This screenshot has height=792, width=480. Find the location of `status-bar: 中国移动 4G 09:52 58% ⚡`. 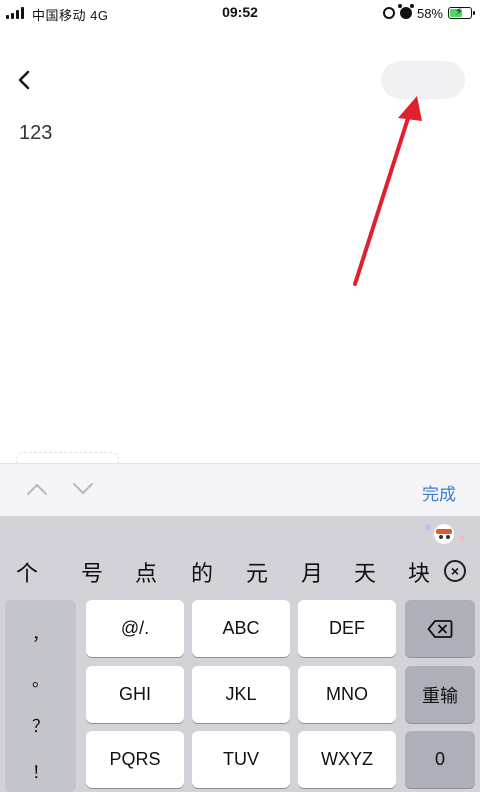

status-bar: 中国移动 4G 09:52 58% ⚡ is located at coordinates (240, 13).